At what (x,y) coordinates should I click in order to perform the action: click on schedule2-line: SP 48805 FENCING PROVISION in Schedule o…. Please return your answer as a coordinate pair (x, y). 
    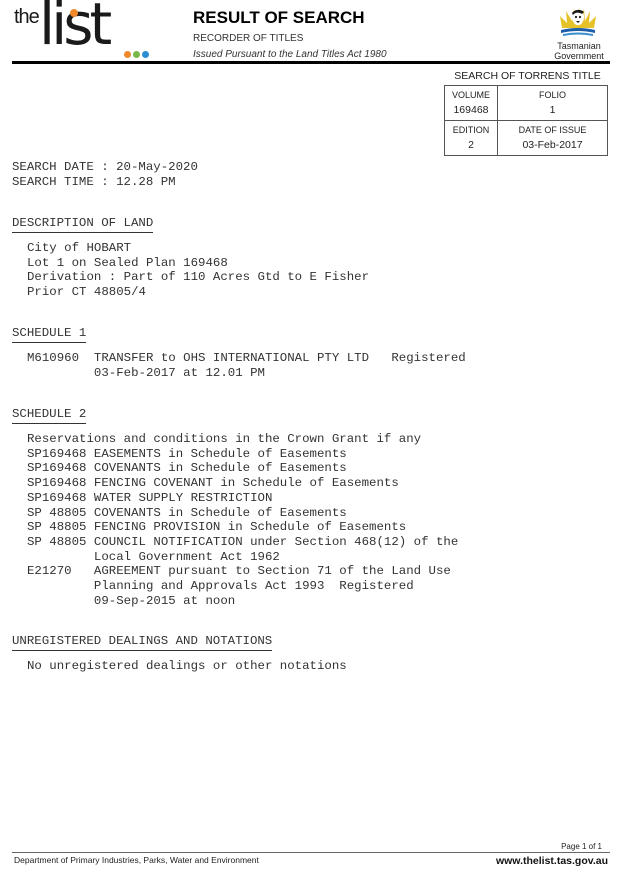
    Looking at the image, I should click on (217, 527).